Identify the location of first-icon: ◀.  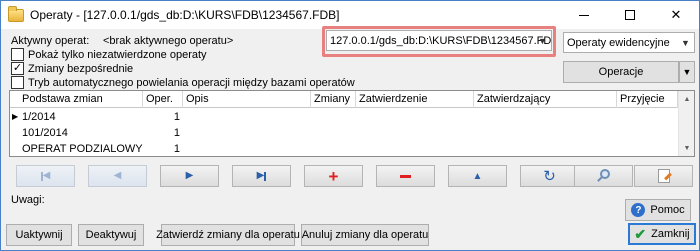
(45, 175).